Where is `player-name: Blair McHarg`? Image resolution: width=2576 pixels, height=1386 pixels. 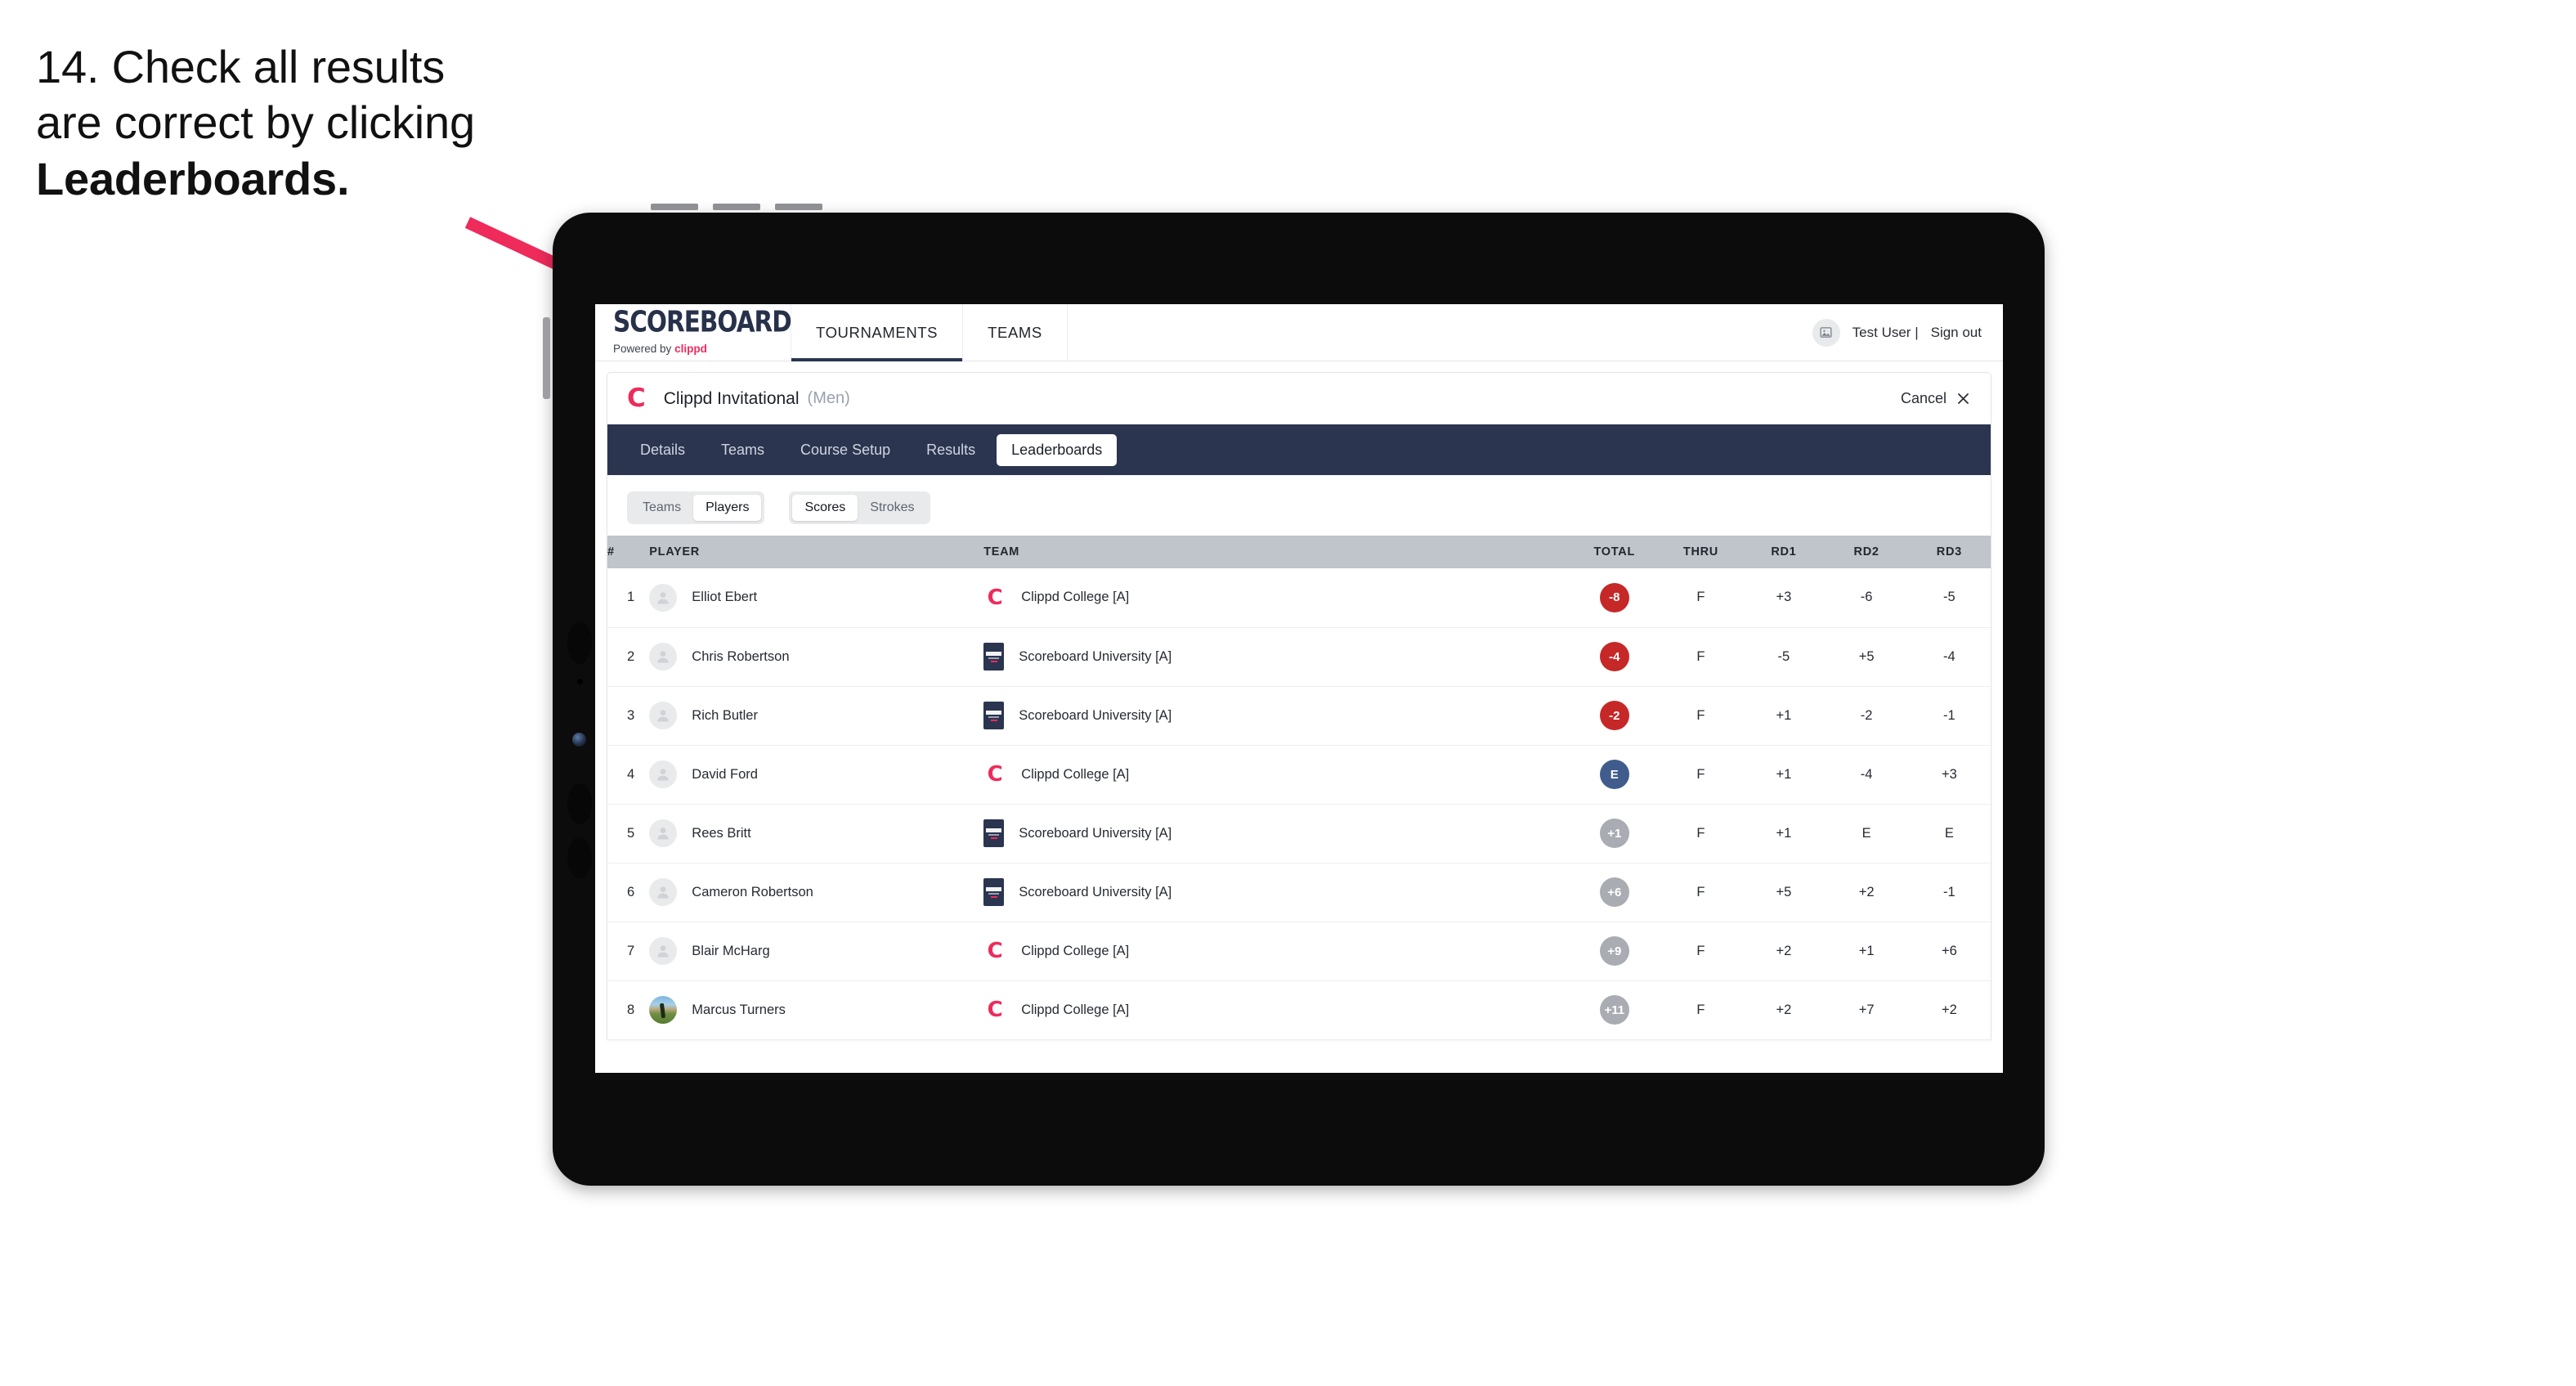 player-name: Blair McHarg is located at coordinates (731, 950).